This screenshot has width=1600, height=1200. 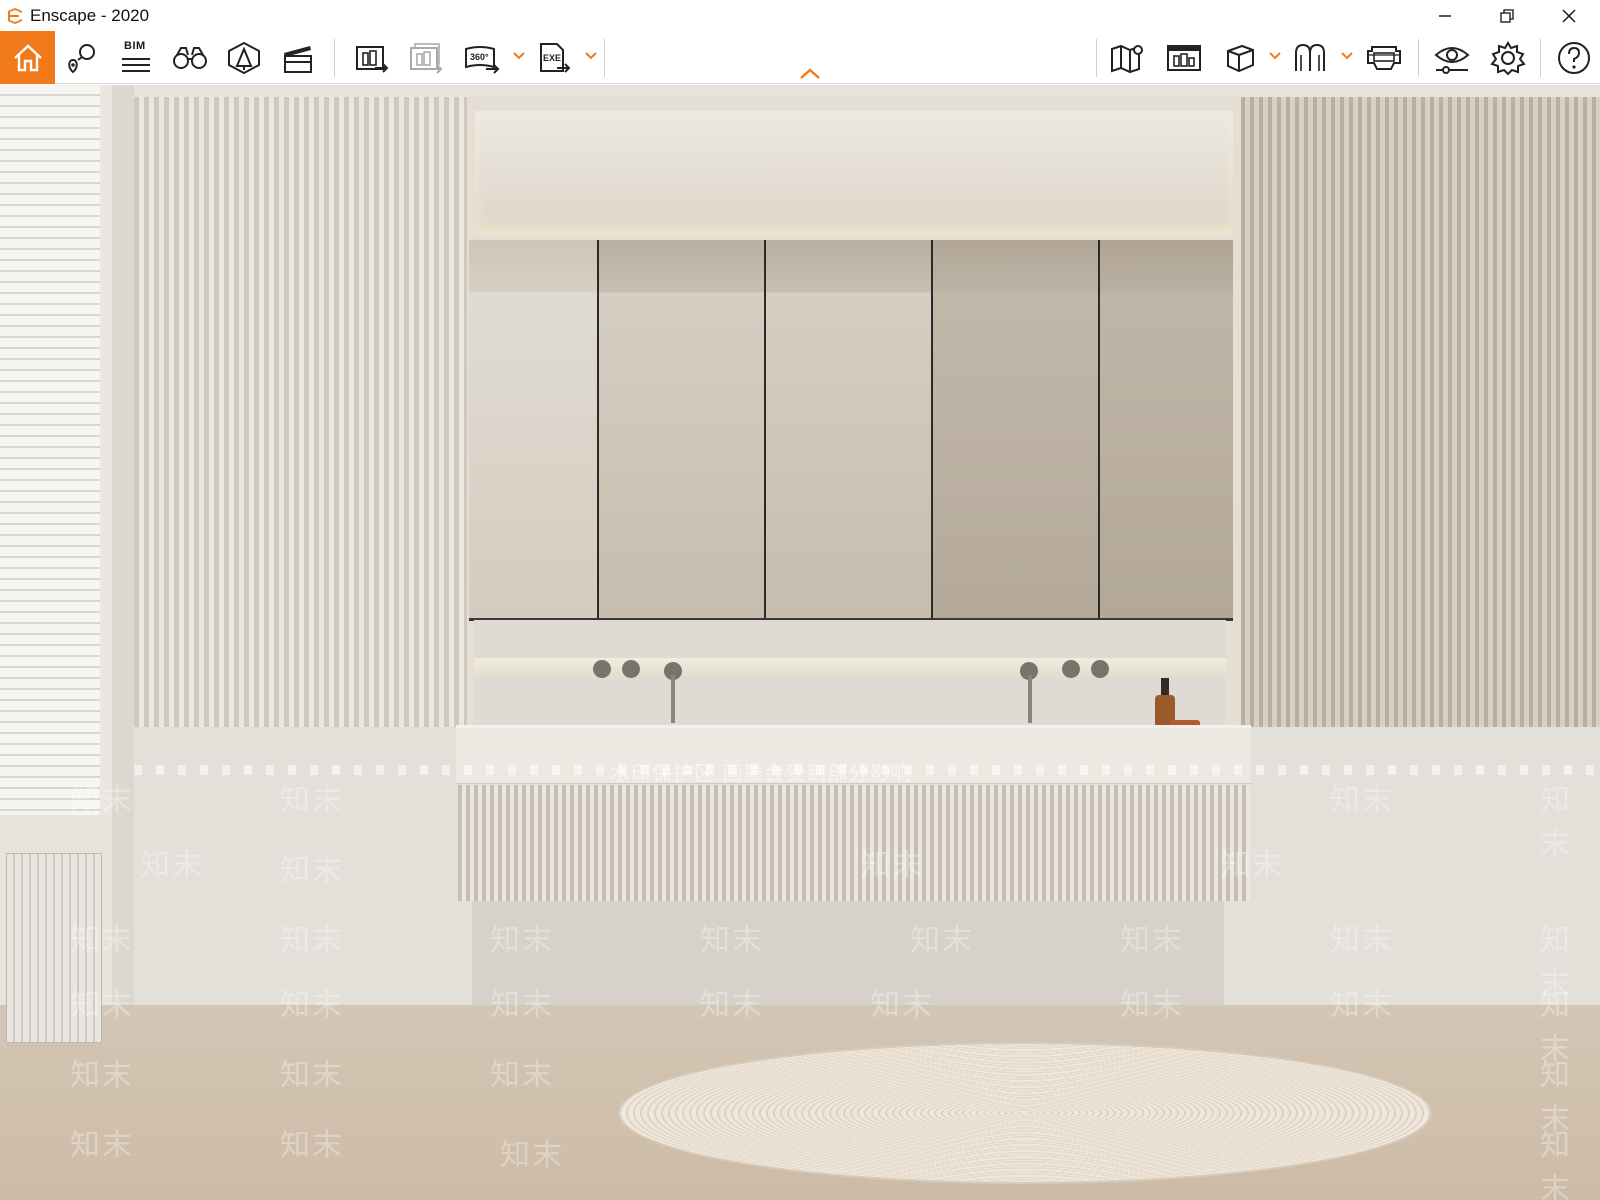 What do you see at coordinates (854, 843) in the screenshot?
I see `fluted-vanity-cabinet` at bounding box center [854, 843].